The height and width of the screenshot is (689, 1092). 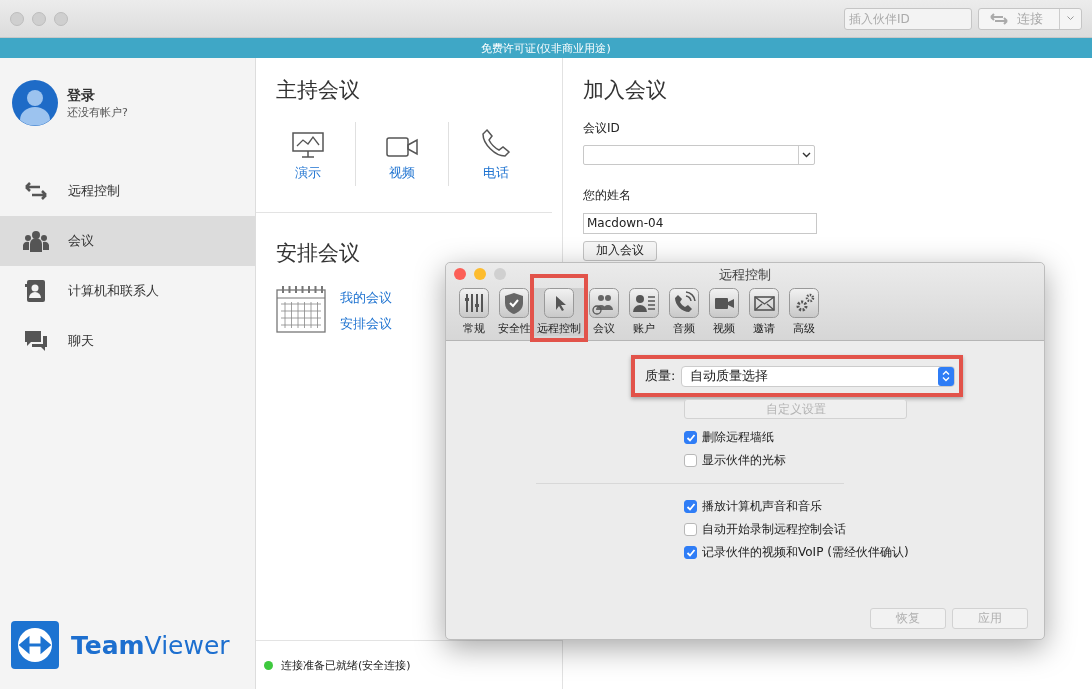 What do you see at coordinates (546, 48) in the screenshot?
I see `license-notice-text: 免费许可证(仅非商业用途)` at bounding box center [546, 48].